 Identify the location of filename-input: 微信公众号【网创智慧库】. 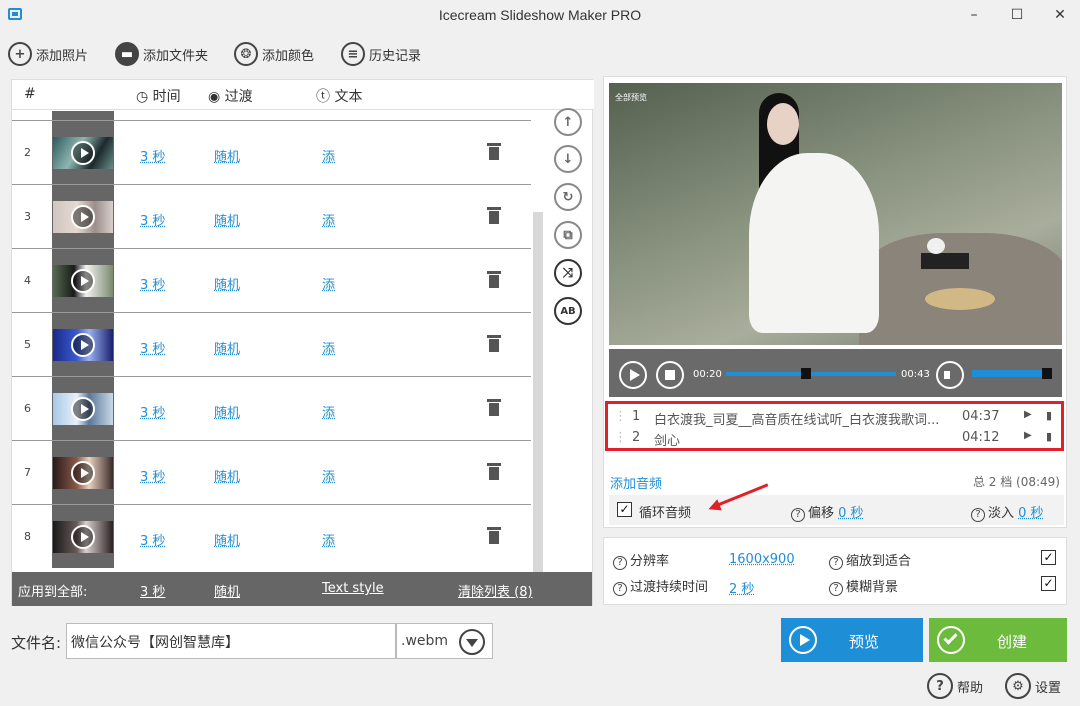
(231, 641).